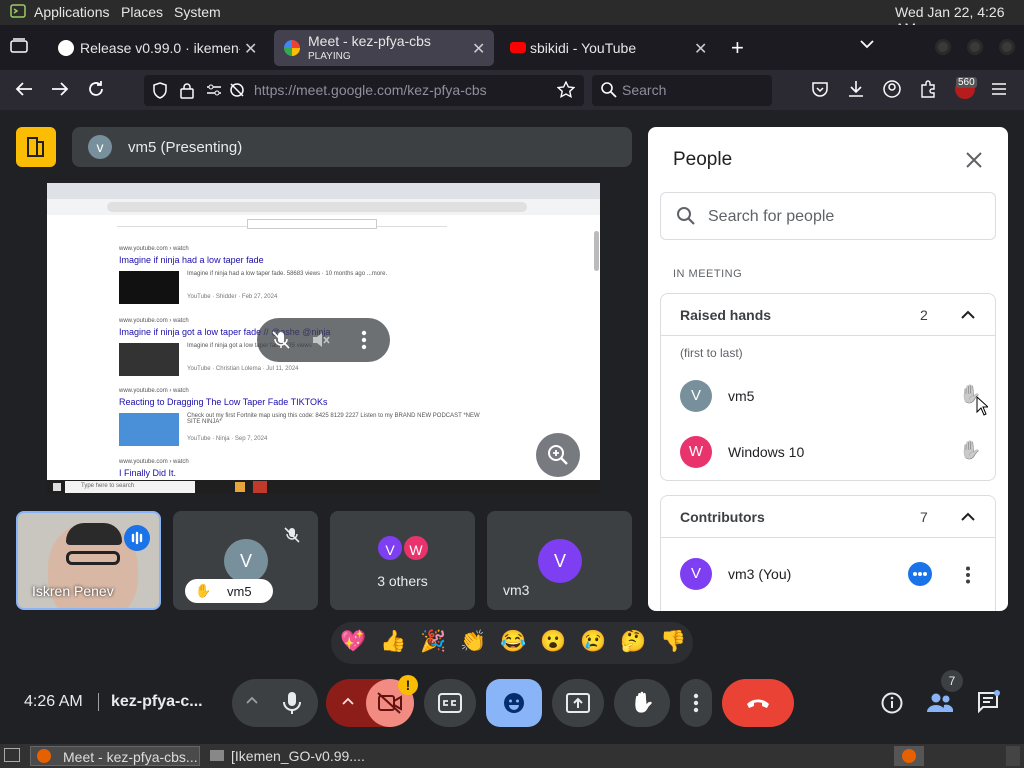  What do you see at coordinates (940, 703) in the screenshot?
I see `people-icon` at bounding box center [940, 703].